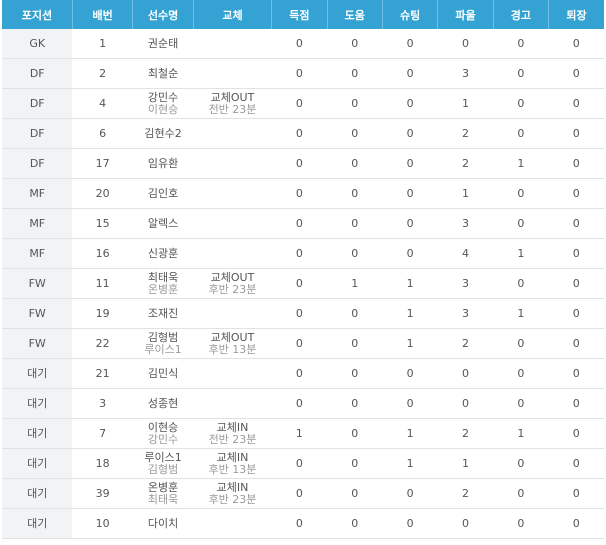 This screenshot has width=606, height=545. I want to click on header-red-cards: 퇴장, so click(576, 14).